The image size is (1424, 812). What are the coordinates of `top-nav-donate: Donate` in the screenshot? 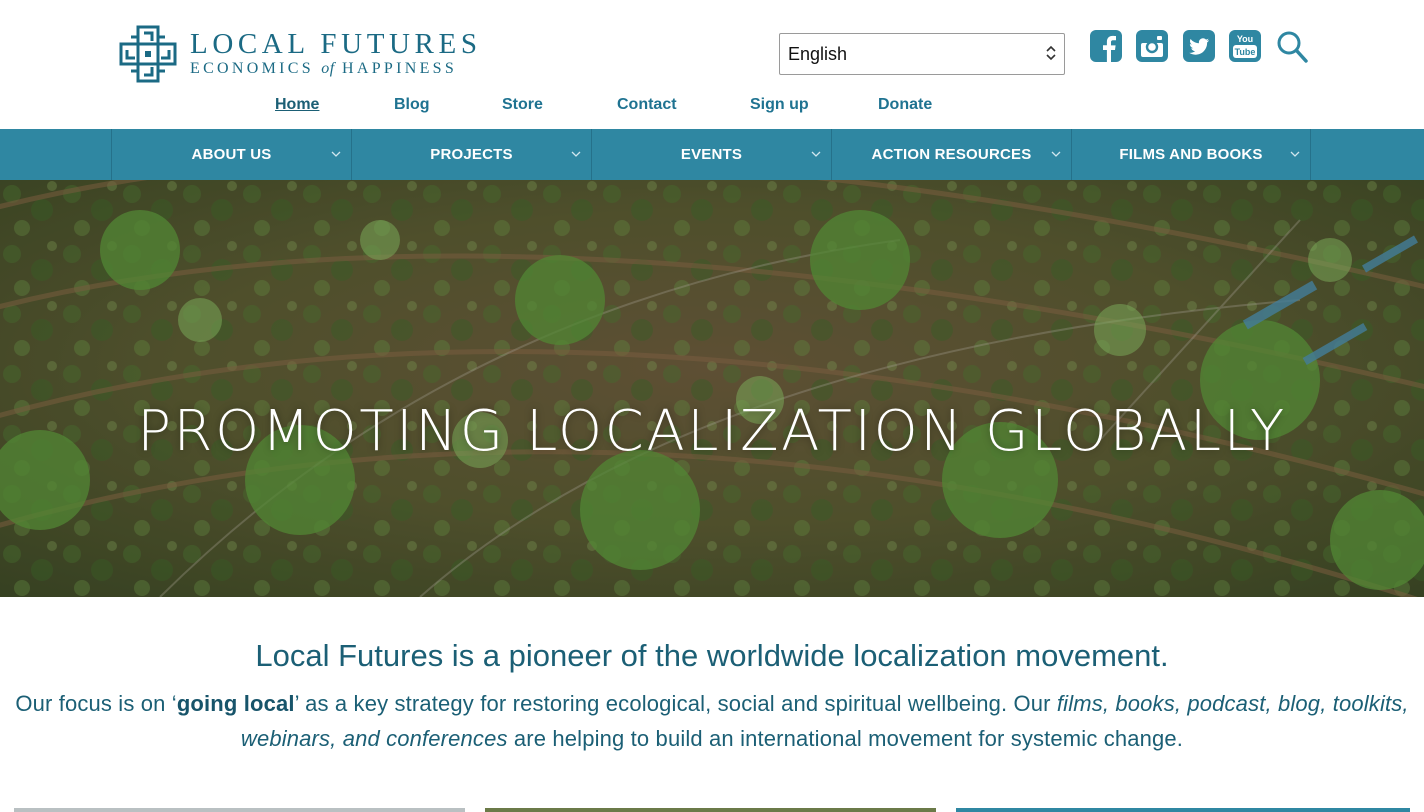 It's located at (905, 105).